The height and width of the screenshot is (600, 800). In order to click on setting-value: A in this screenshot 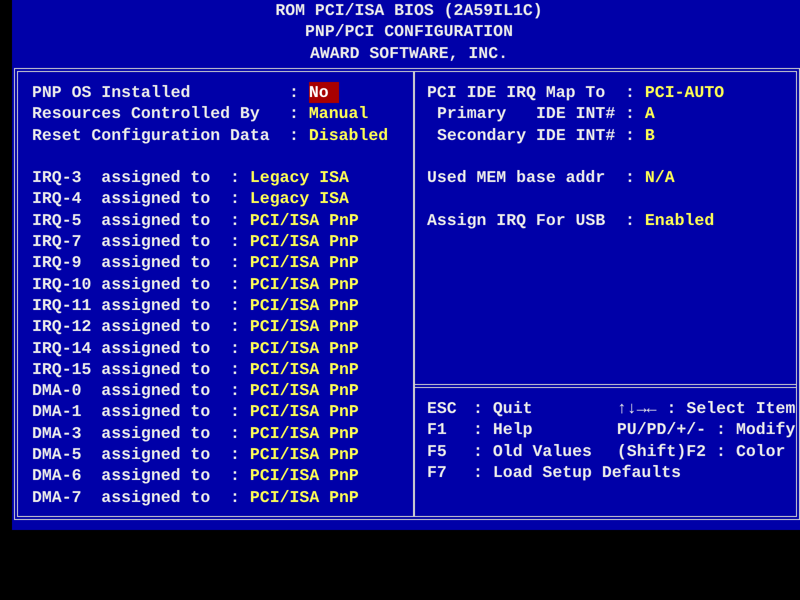, I will do `click(649, 114)`.